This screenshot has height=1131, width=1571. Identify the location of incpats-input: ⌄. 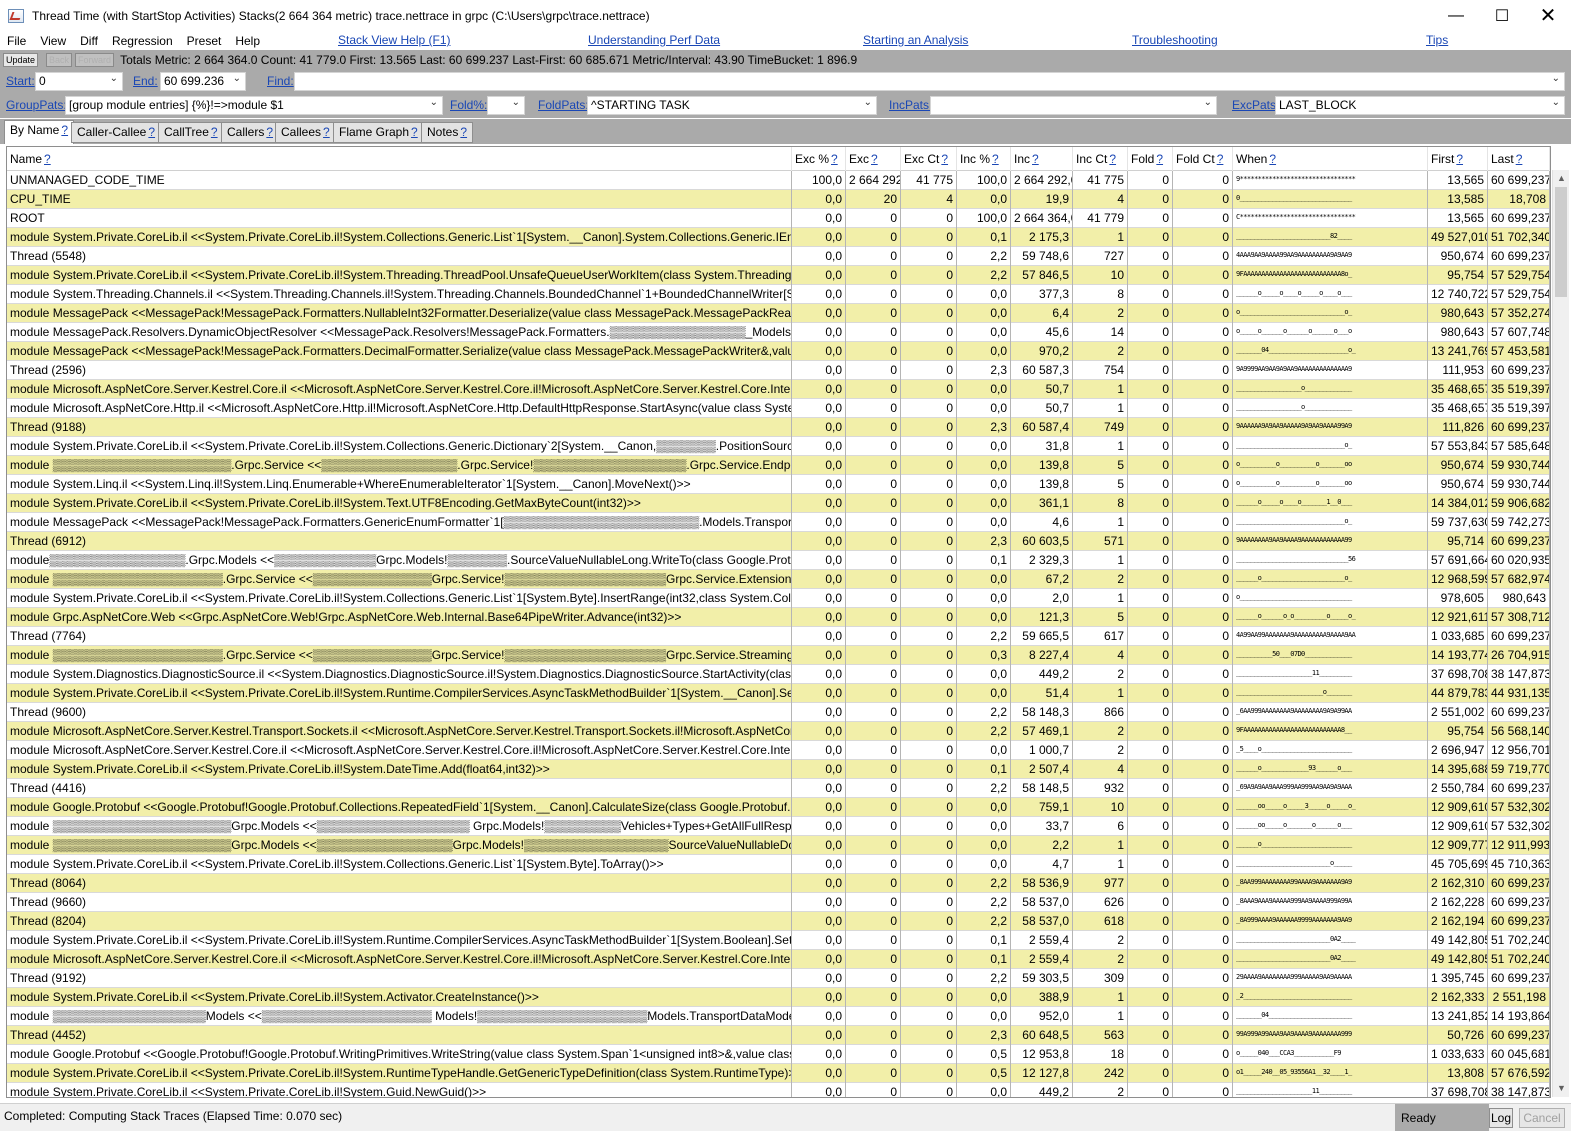
(1073, 105).